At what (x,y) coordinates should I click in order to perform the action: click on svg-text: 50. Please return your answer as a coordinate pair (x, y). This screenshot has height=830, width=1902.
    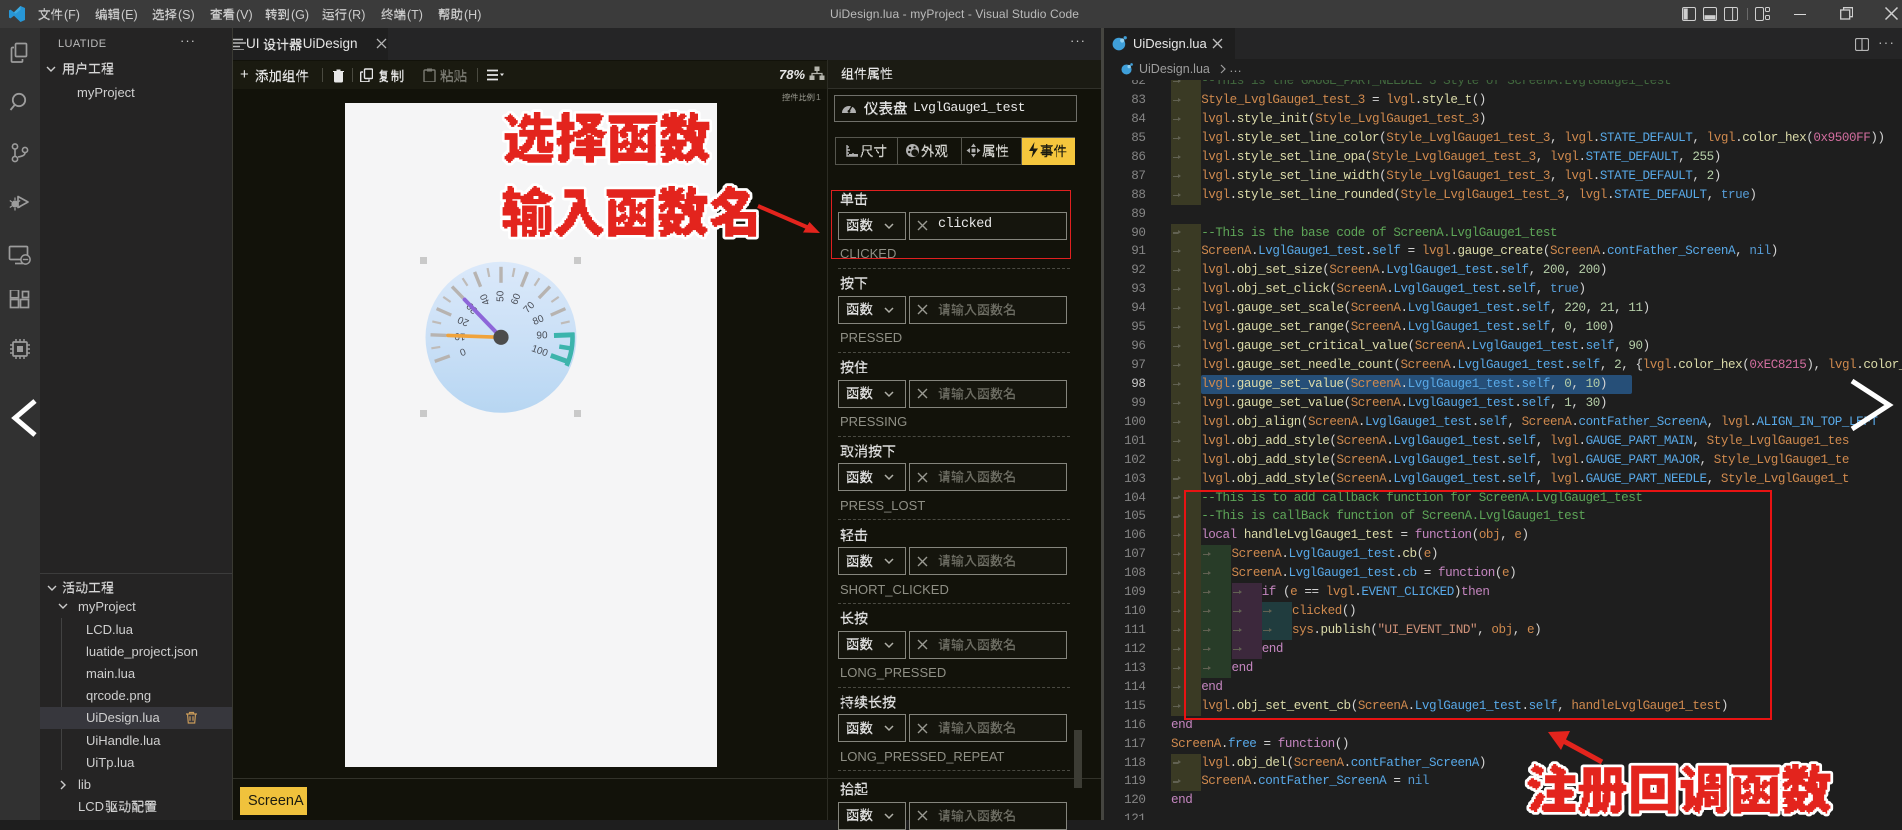
    Looking at the image, I should click on (501, 296).